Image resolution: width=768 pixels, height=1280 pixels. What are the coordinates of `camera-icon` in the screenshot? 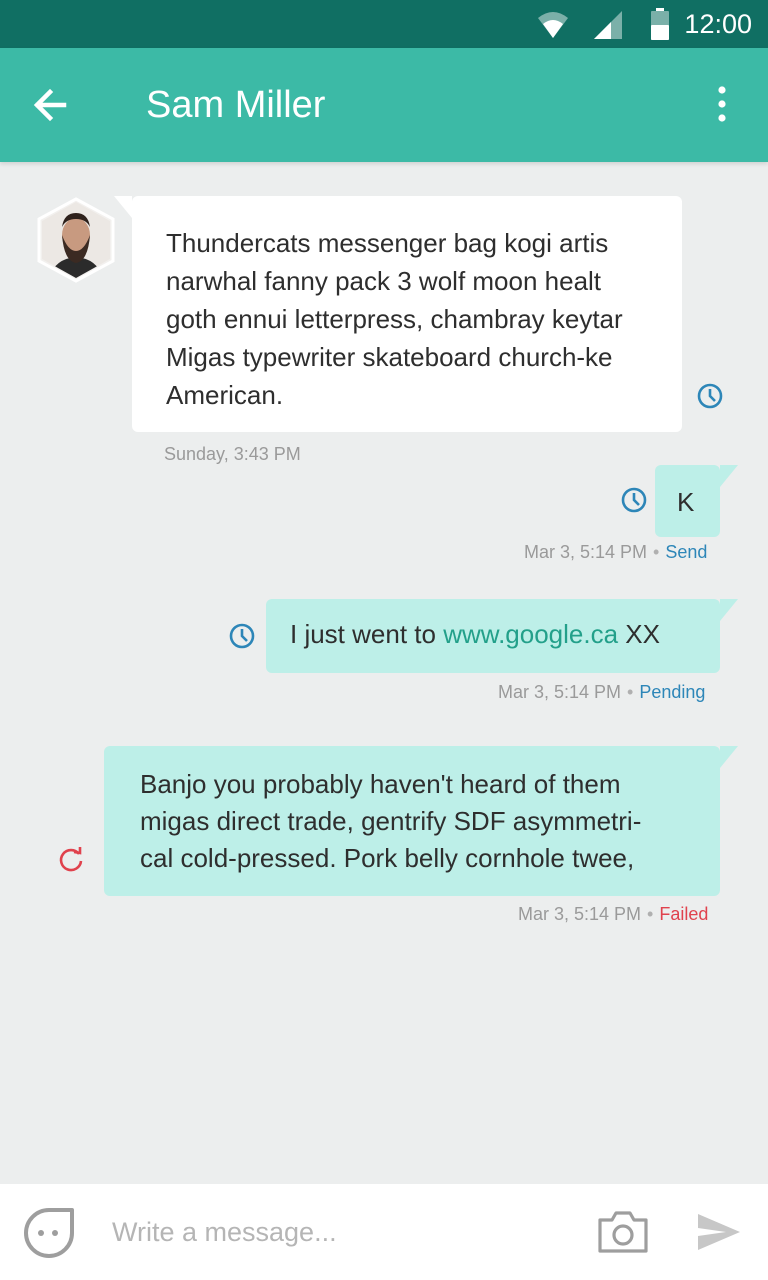 It's located at (623, 1232).